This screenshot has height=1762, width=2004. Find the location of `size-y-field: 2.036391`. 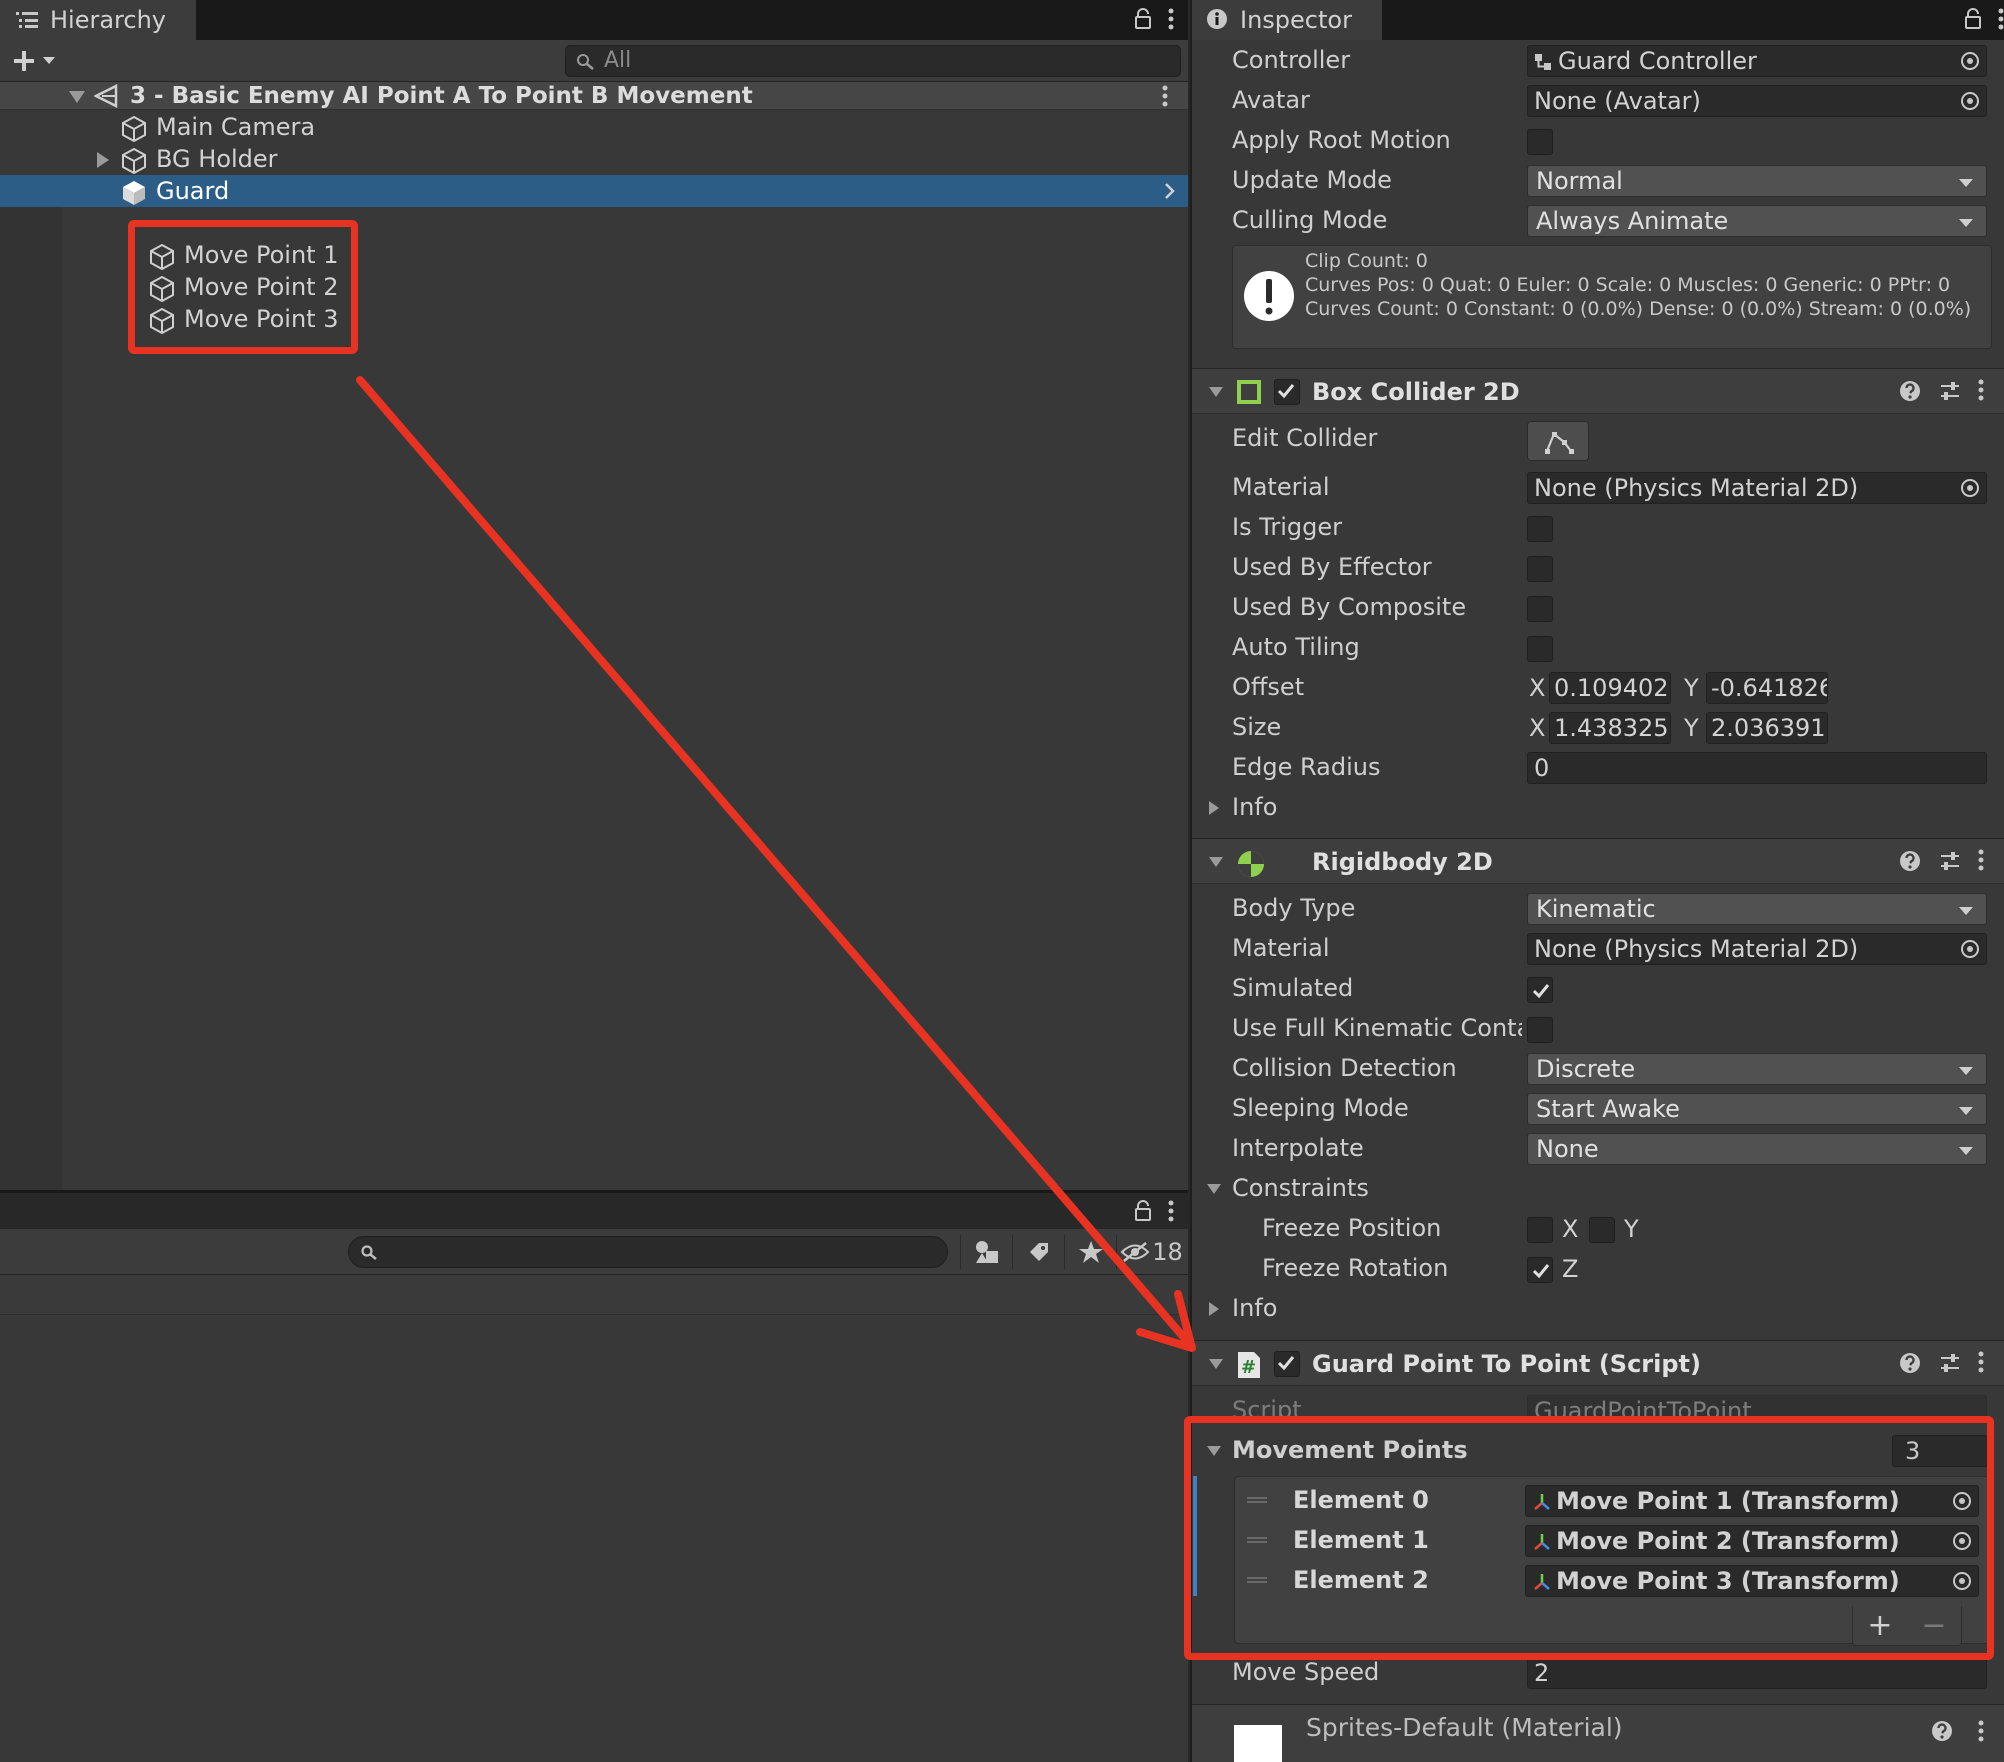

size-y-field: 2.036391 is located at coordinates (1767, 728).